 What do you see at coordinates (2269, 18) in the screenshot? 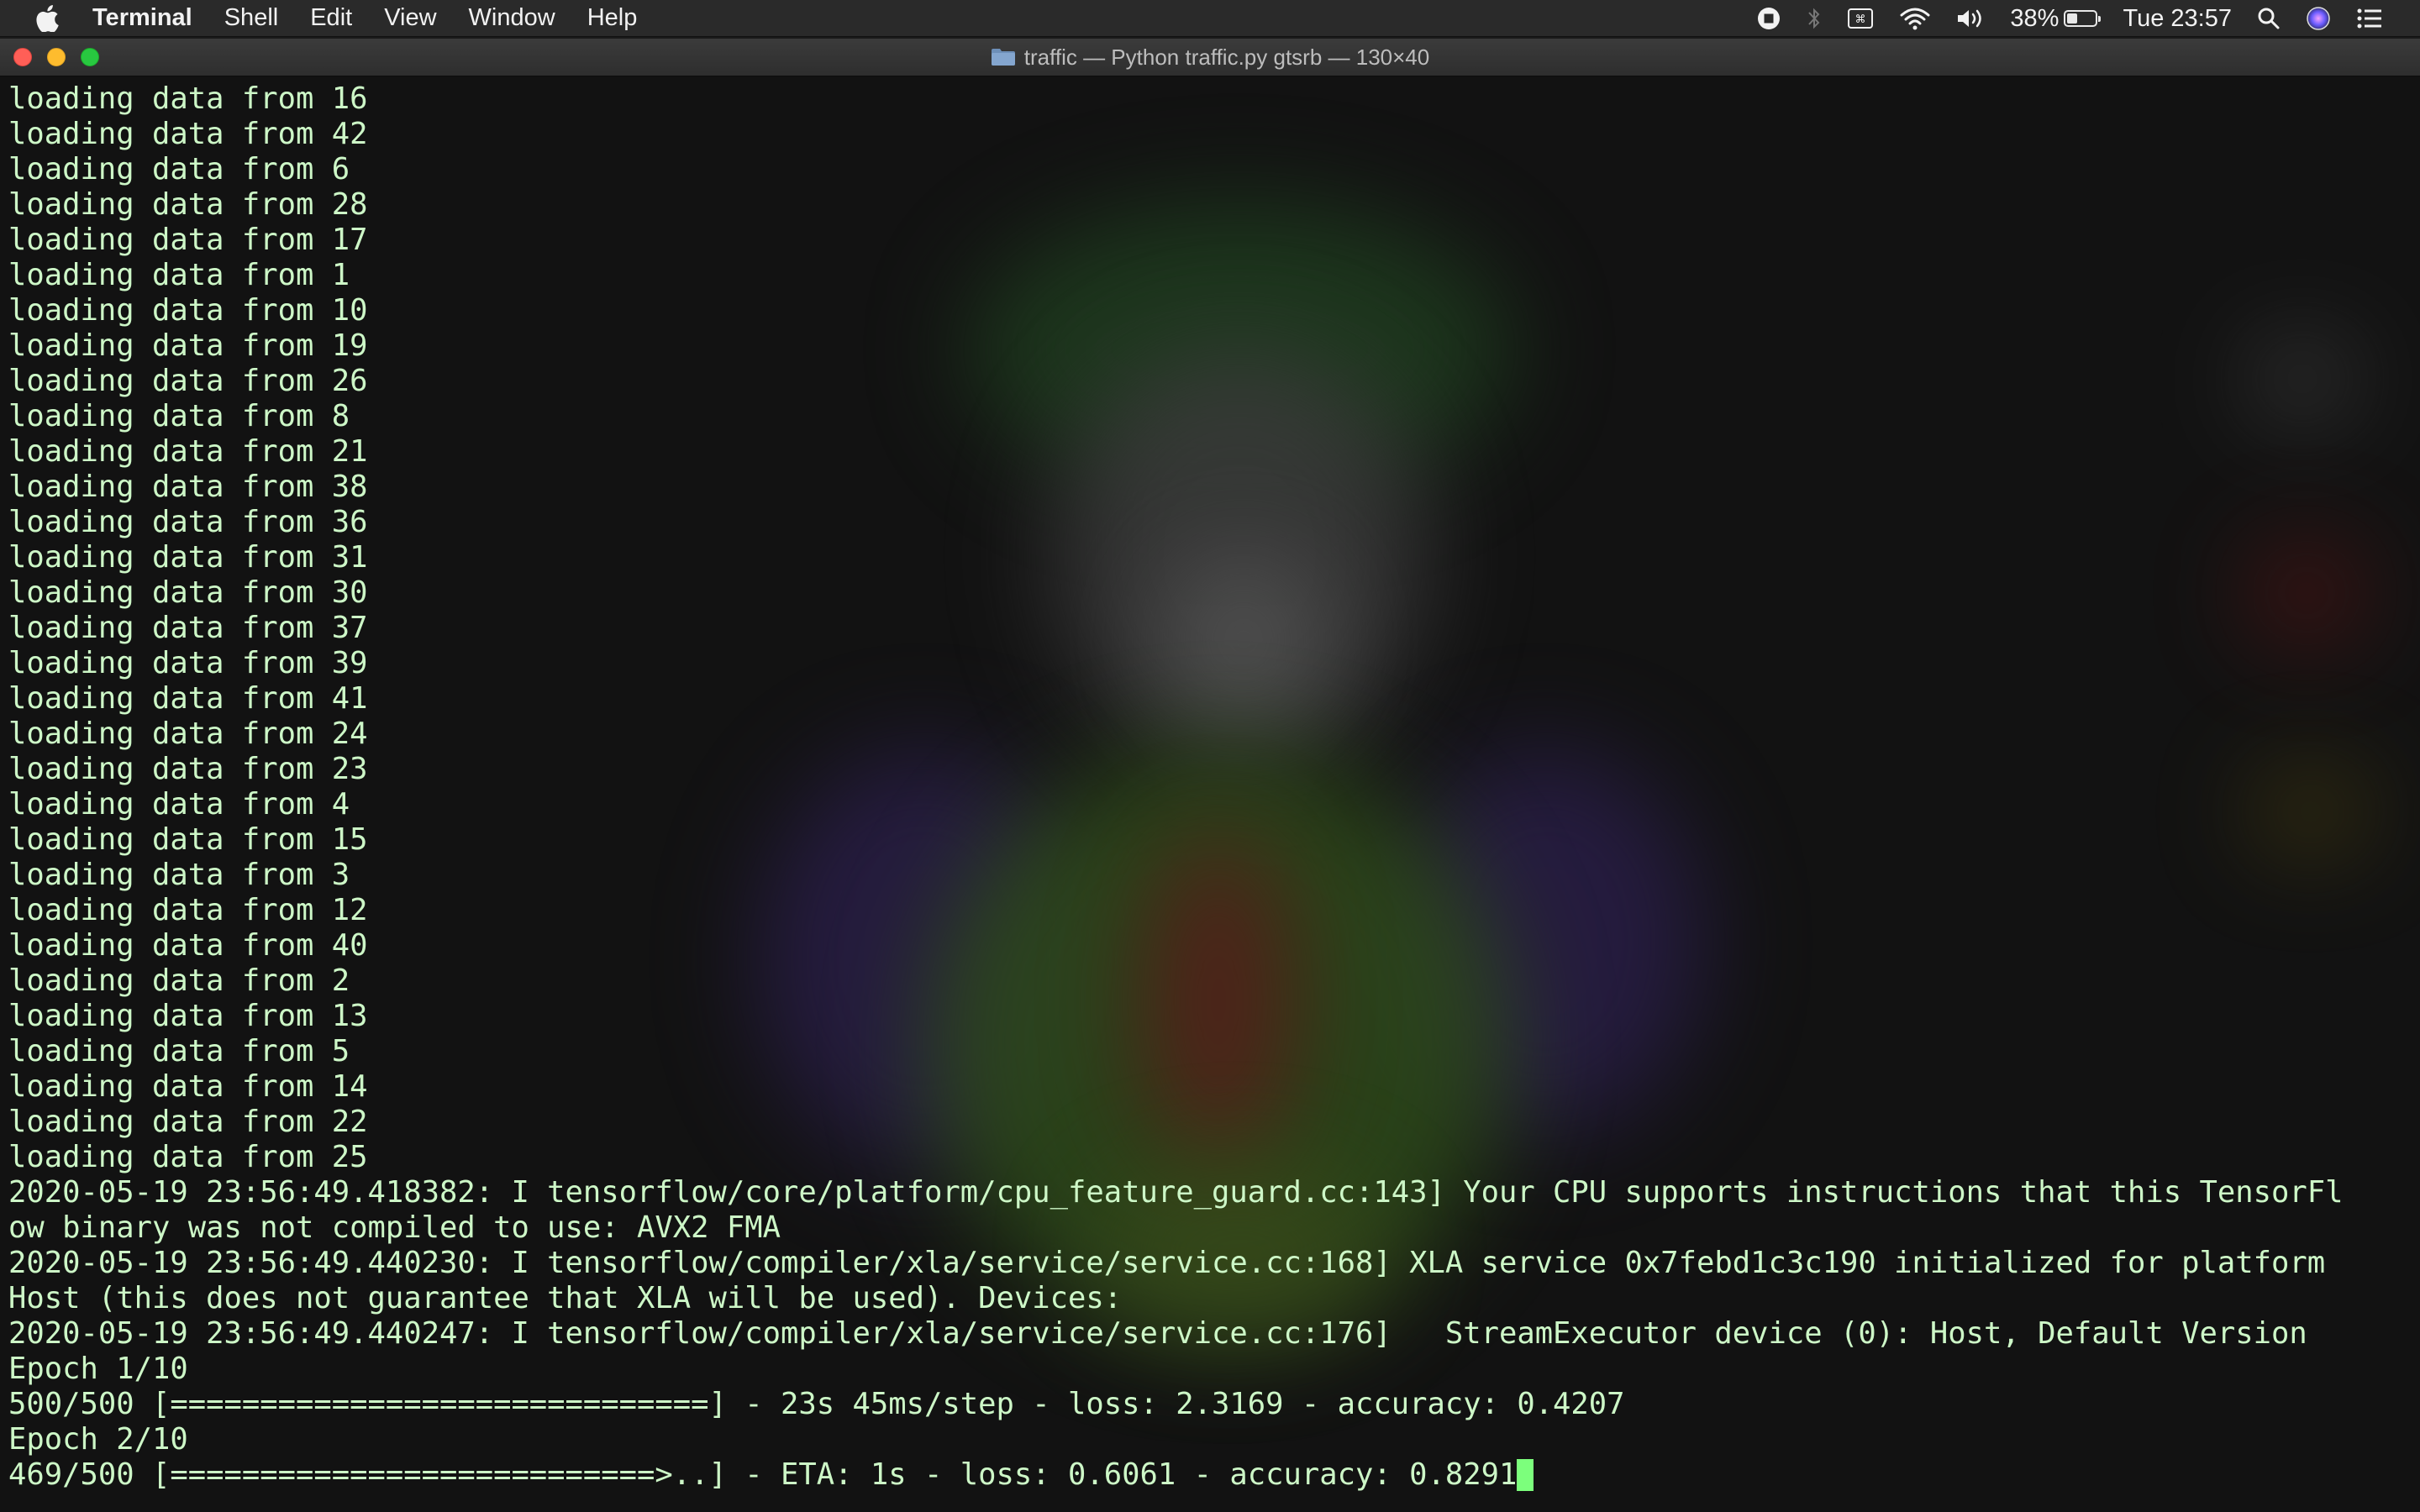
I see `spotlight-search-icon` at bounding box center [2269, 18].